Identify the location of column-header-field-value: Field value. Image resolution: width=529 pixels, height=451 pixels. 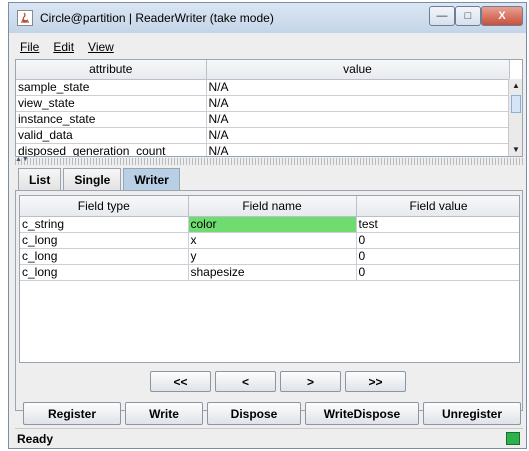
(437, 206).